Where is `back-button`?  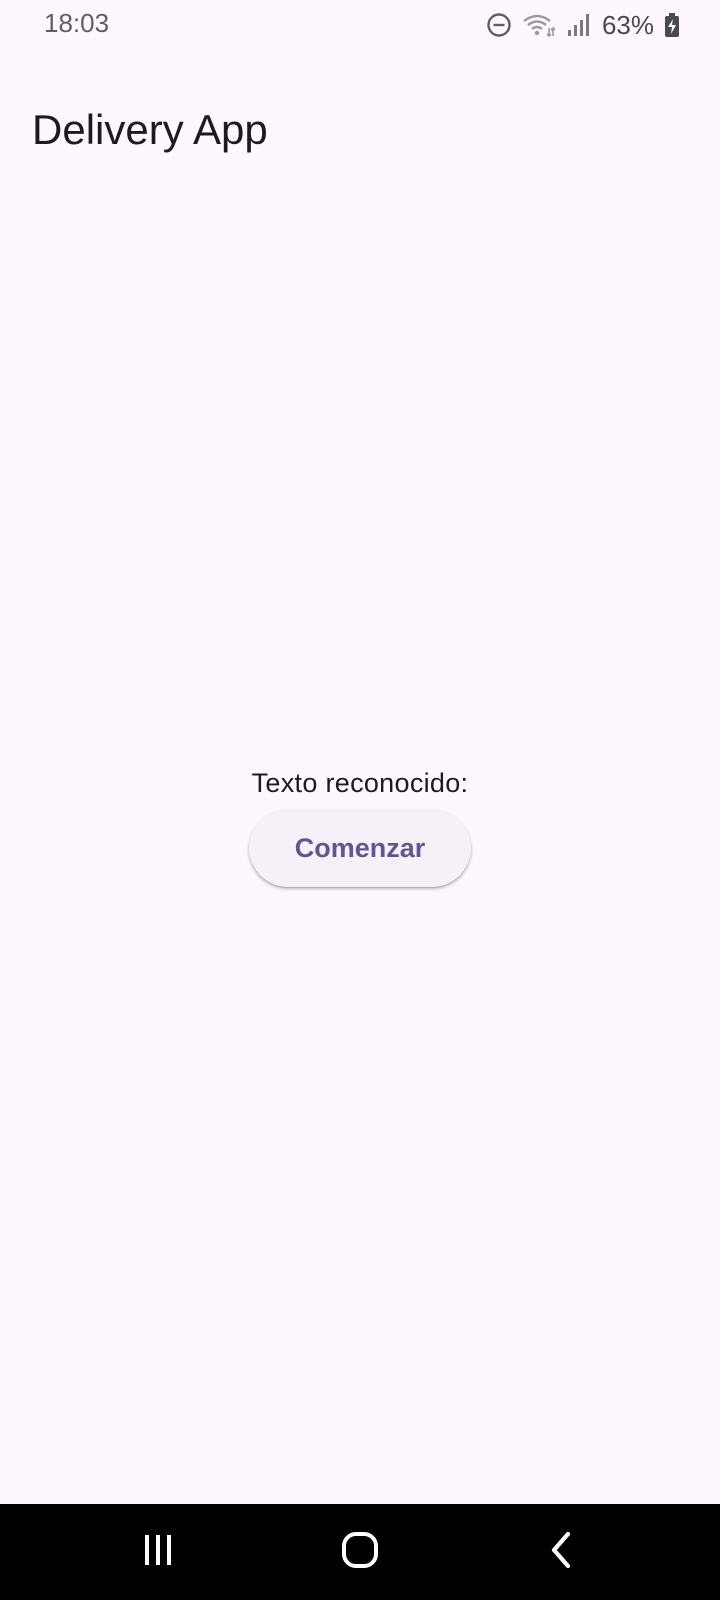 back-button is located at coordinates (562, 1552).